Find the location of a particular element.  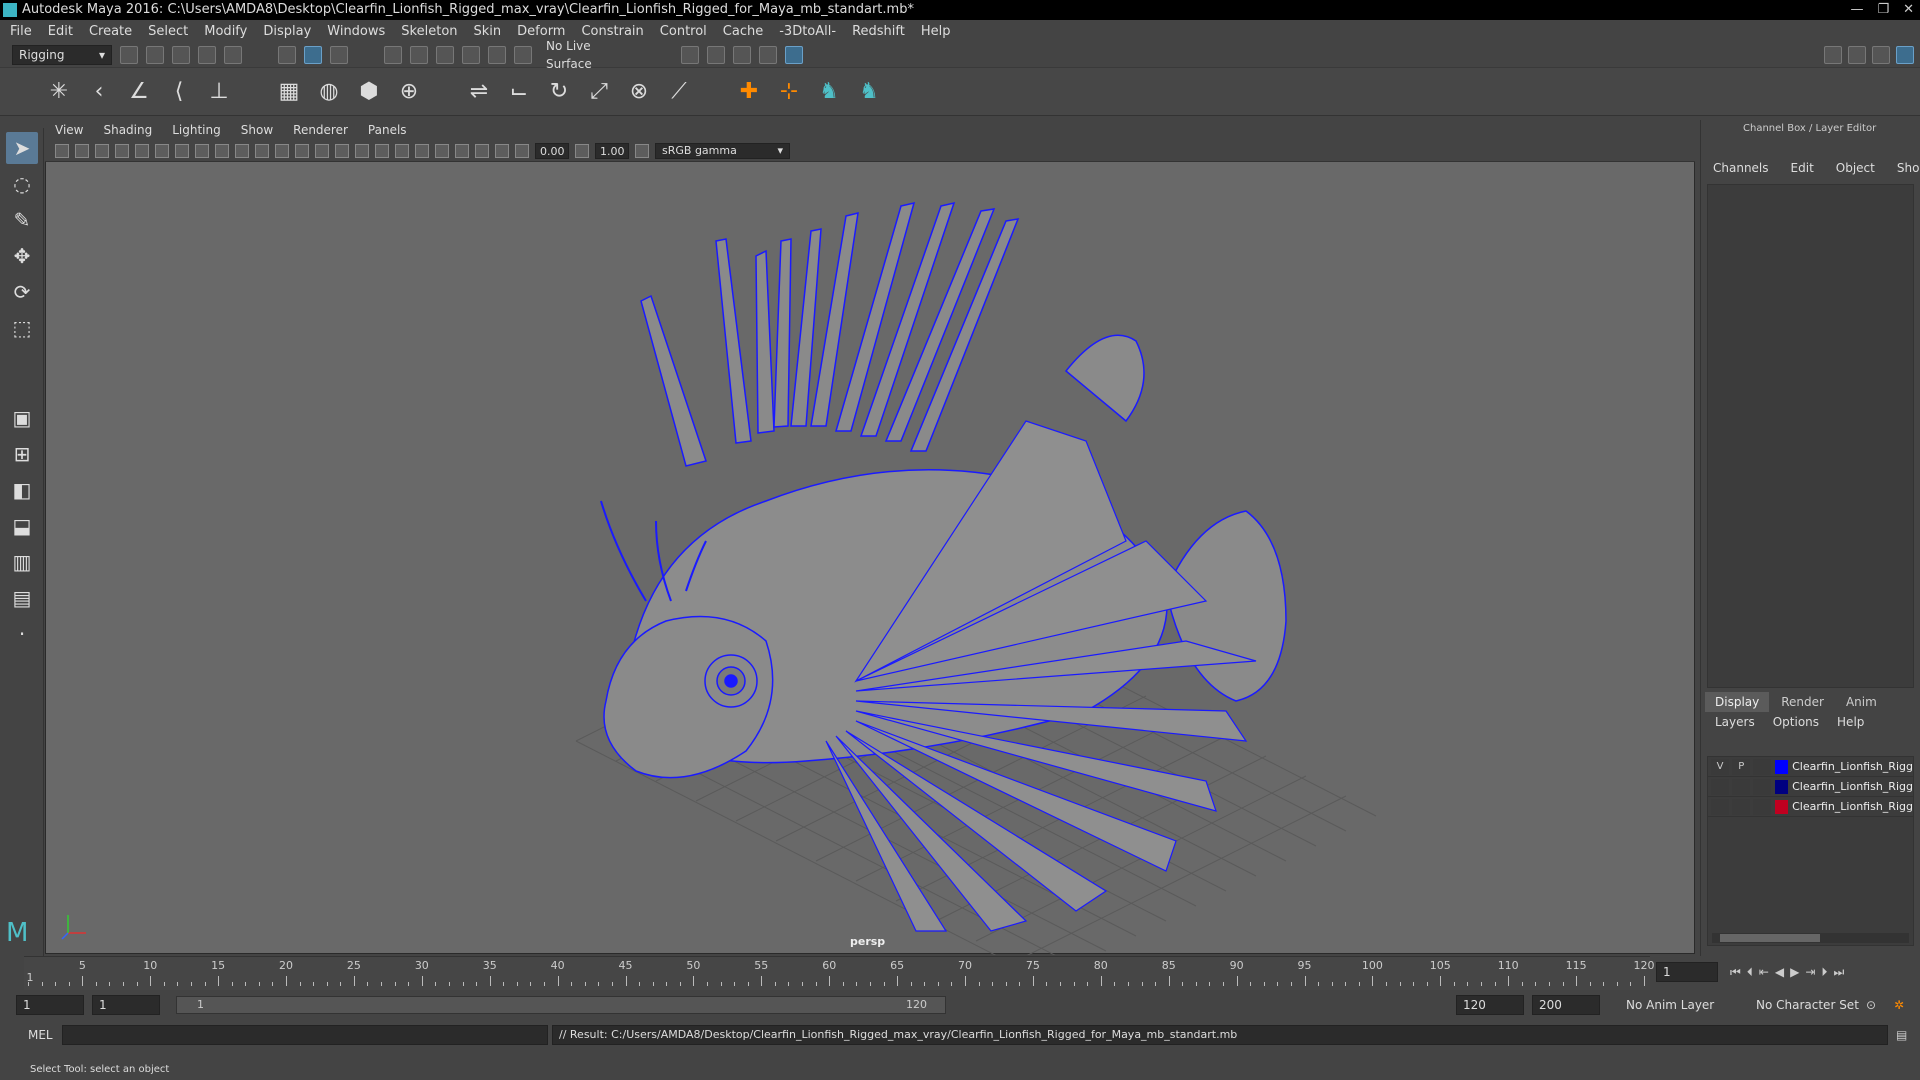

rotate-tool-icon: ⟳ is located at coordinates (22, 292).